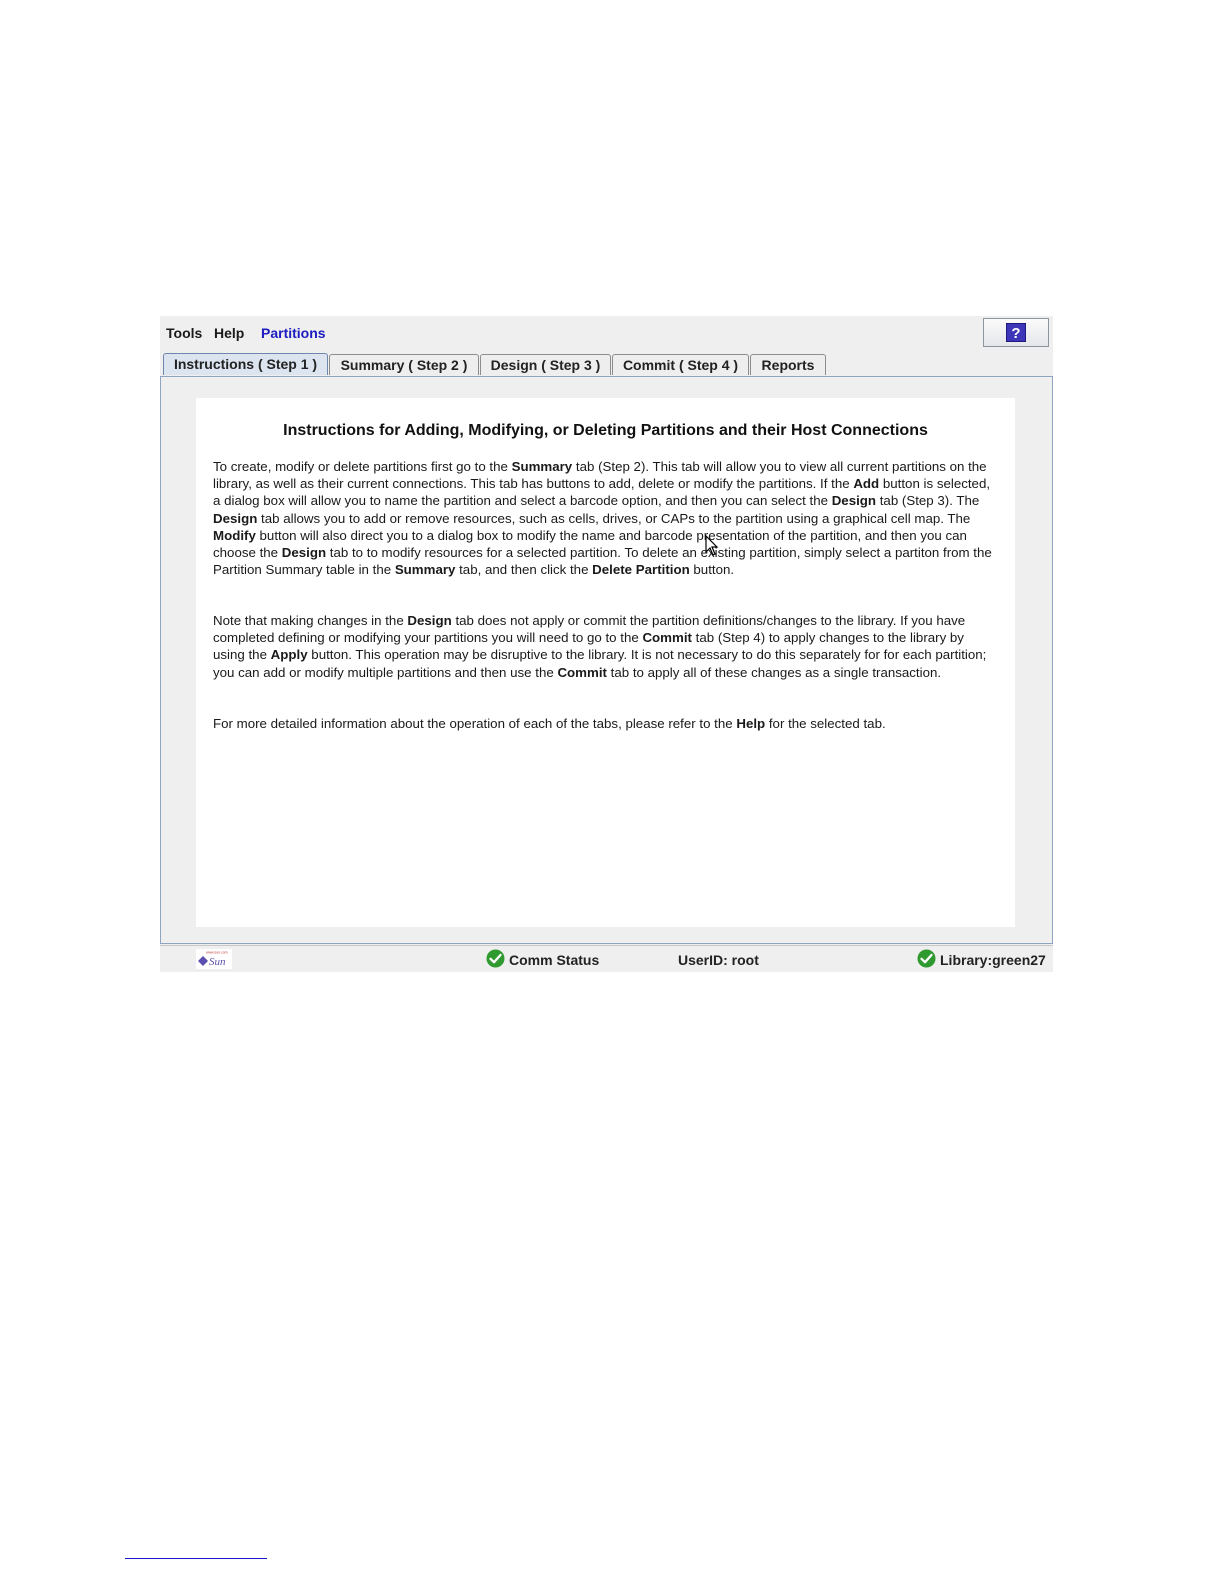 The height and width of the screenshot is (1584, 1224). Describe the element at coordinates (495, 958) in the screenshot. I see `comm-status-check-icon` at that location.